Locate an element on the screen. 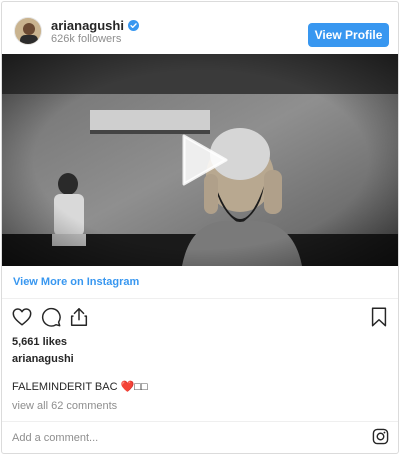 Image resolution: width=401 pixels, height=455 pixels. username: arianagushi is located at coordinates (87, 25).